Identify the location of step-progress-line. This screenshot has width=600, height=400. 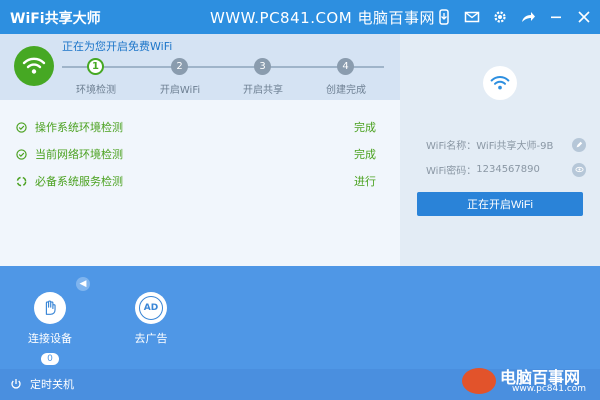
(223, 67).